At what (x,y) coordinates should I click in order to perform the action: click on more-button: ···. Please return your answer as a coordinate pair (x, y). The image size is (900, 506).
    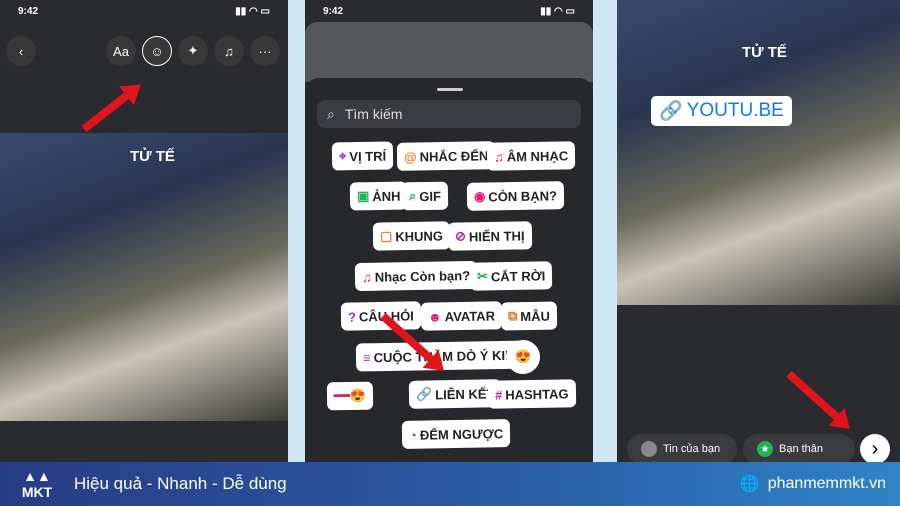
    Looking at the image, I should click on (265, 51).